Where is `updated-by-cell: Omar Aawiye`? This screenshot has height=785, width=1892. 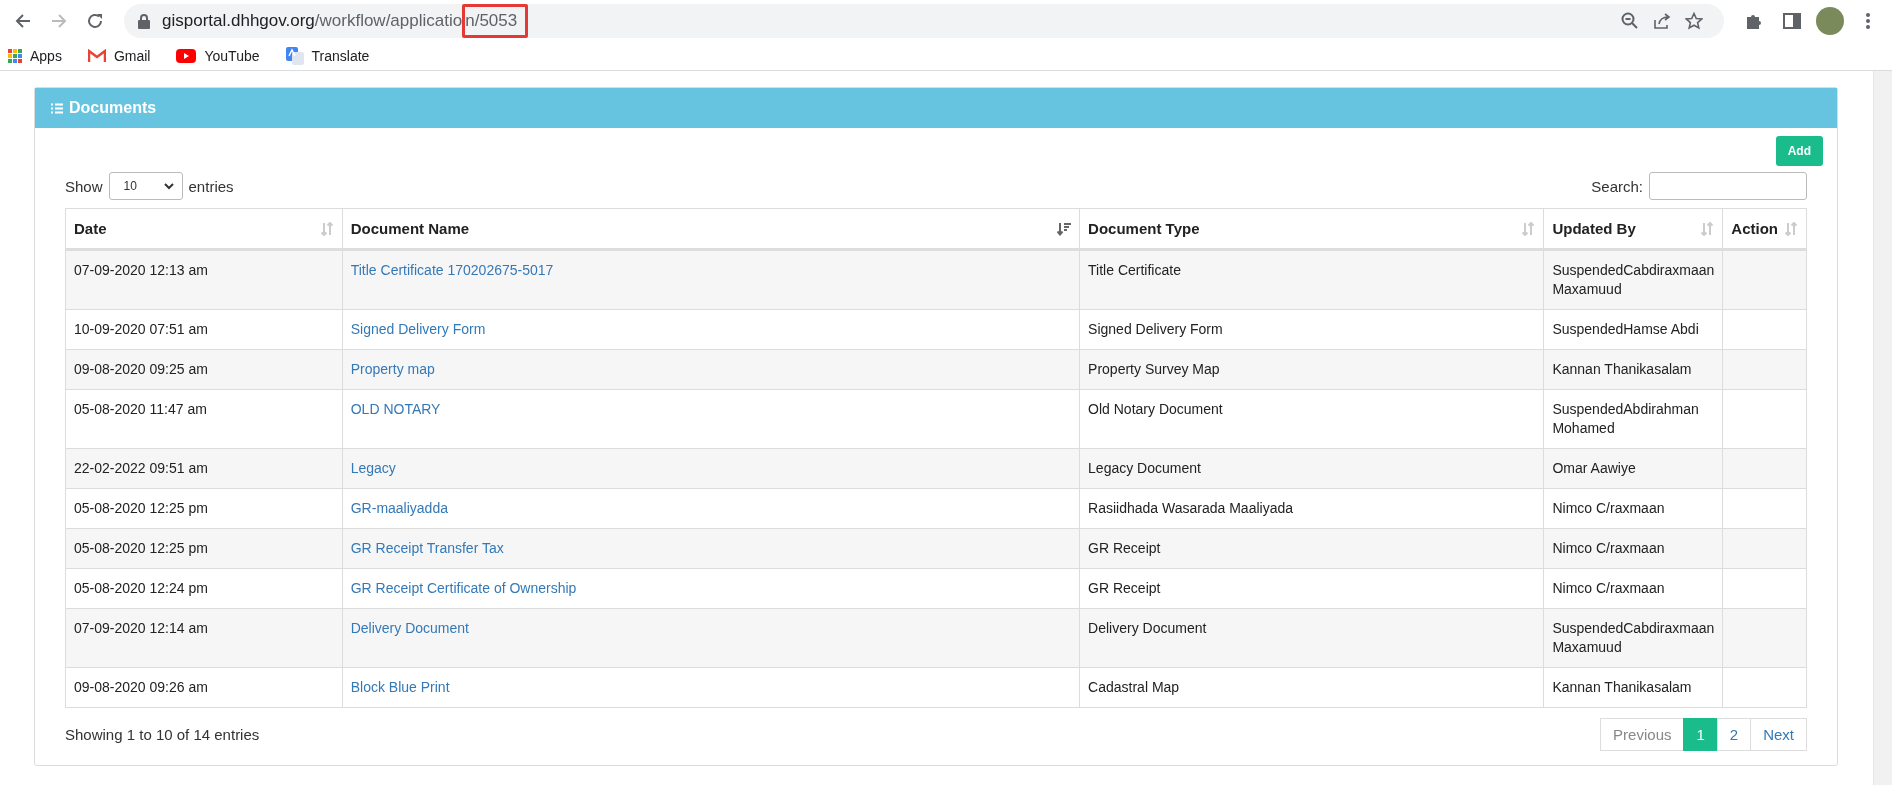 updated-by-cell: Omar Aawiye is located at coordinates (1633, 468).